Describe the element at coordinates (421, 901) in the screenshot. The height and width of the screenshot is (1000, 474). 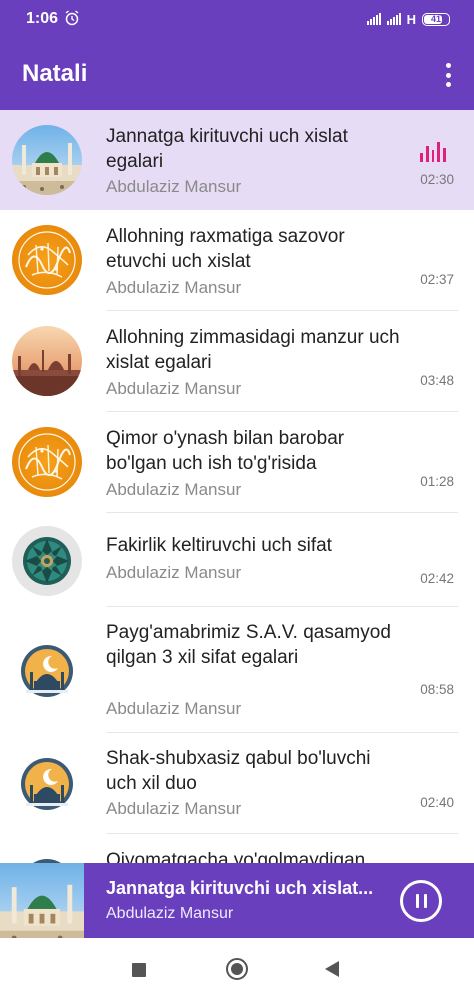
I see `pause-icon` at that location.